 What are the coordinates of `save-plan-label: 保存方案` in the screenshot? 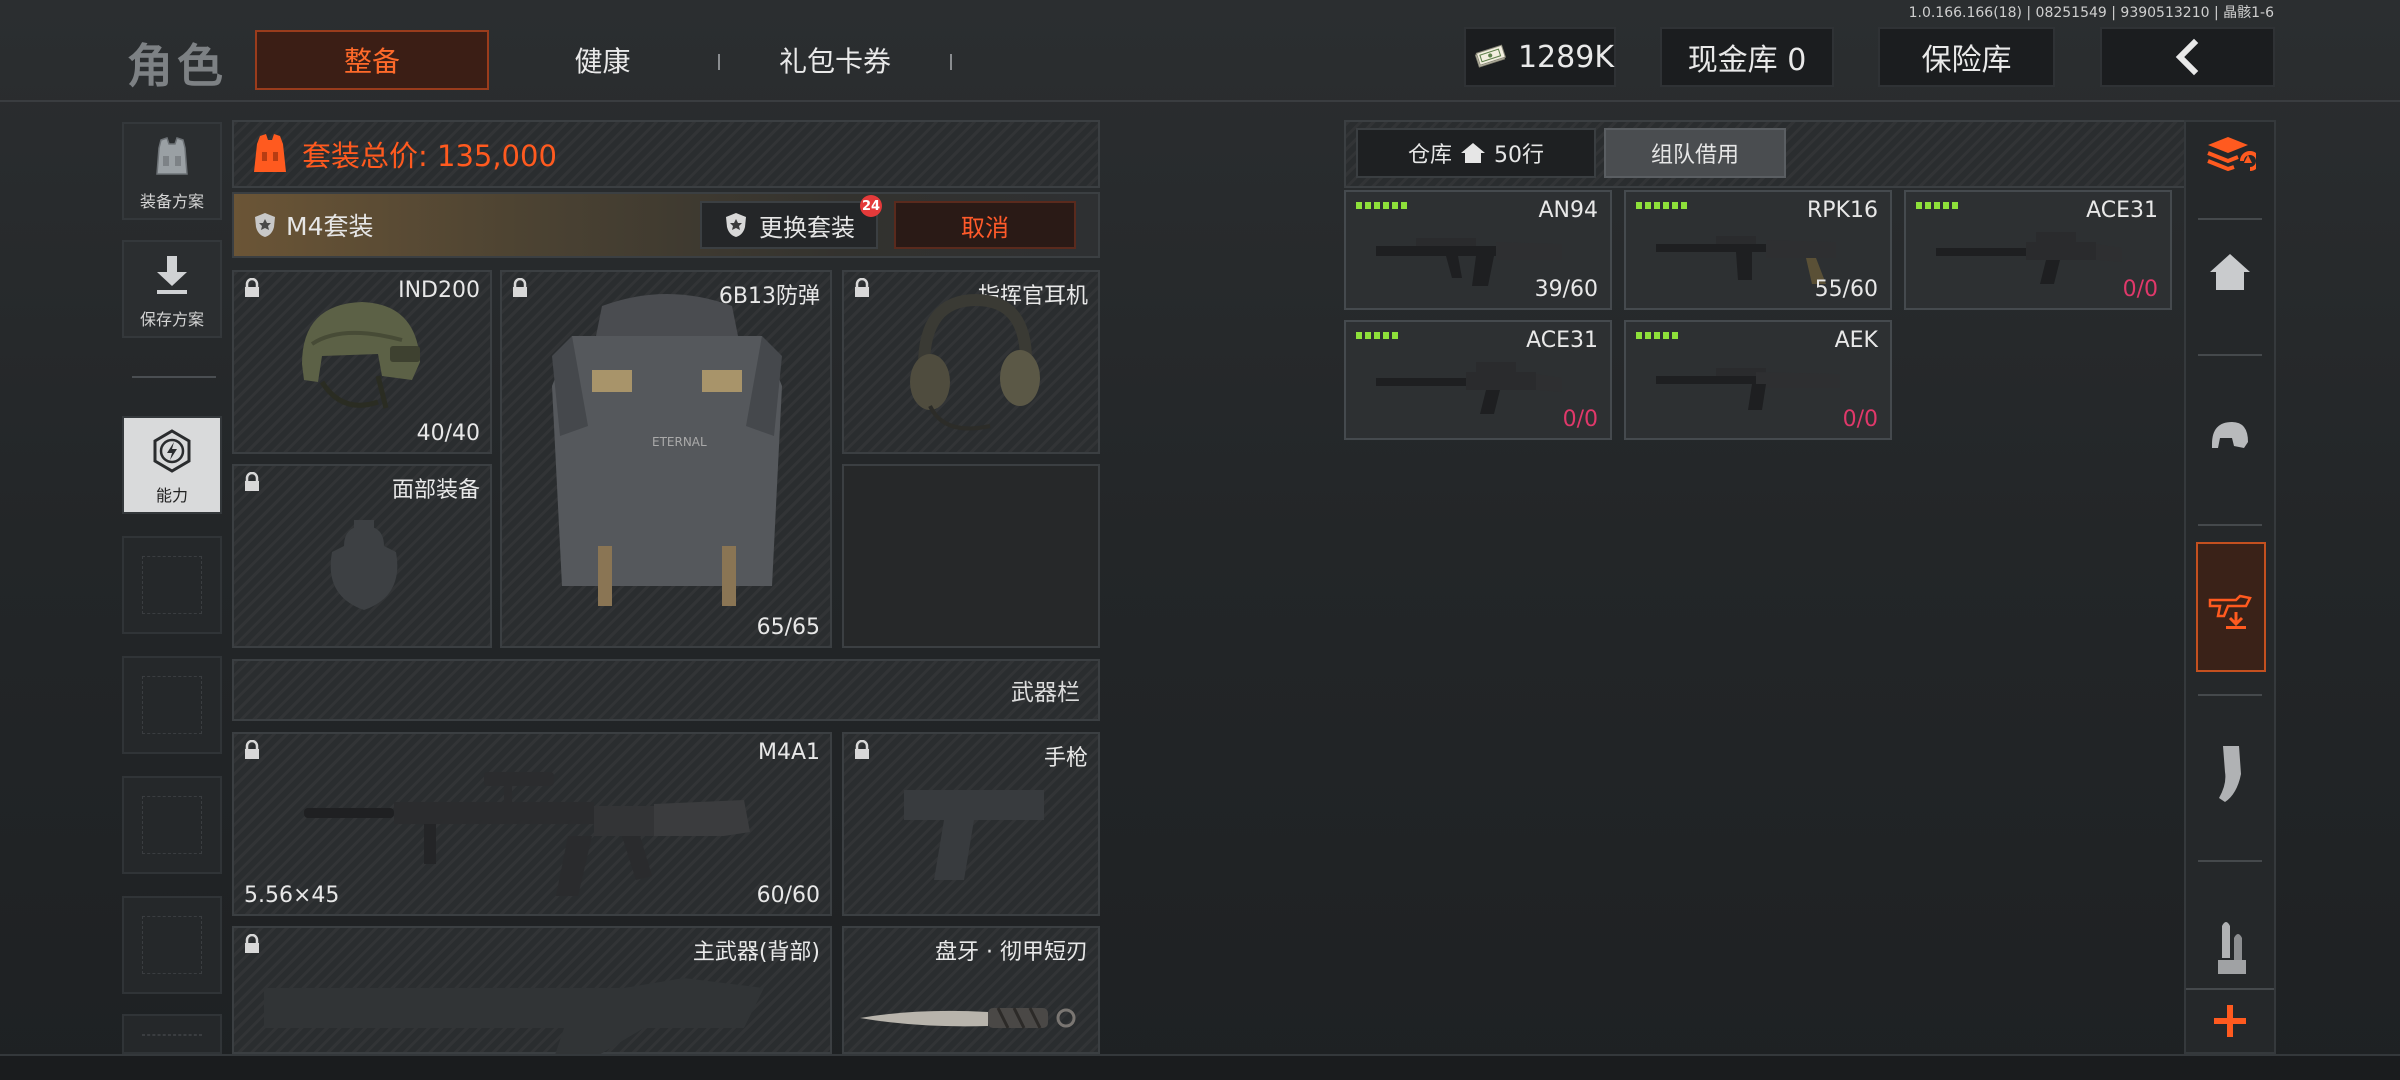 It's located at (171, 319).